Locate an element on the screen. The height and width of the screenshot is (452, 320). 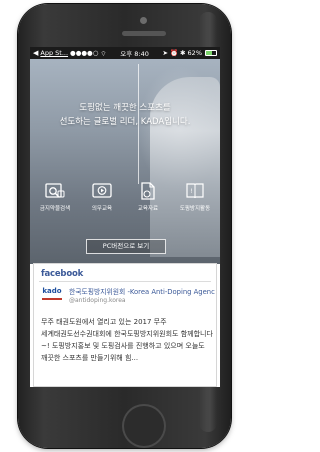
book-icon: ! is located at coordinates (195, 191).